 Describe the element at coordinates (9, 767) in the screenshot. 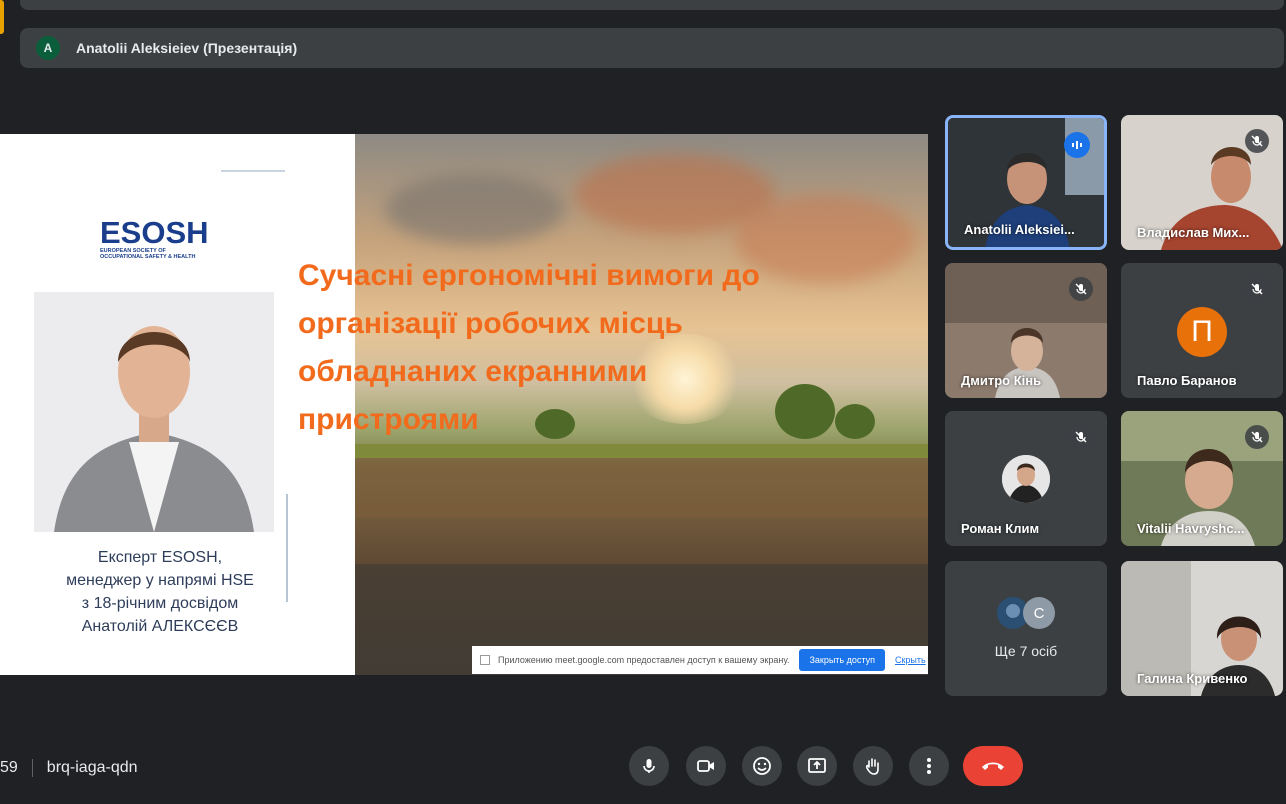

I see `time-fragment: 59` at that location.